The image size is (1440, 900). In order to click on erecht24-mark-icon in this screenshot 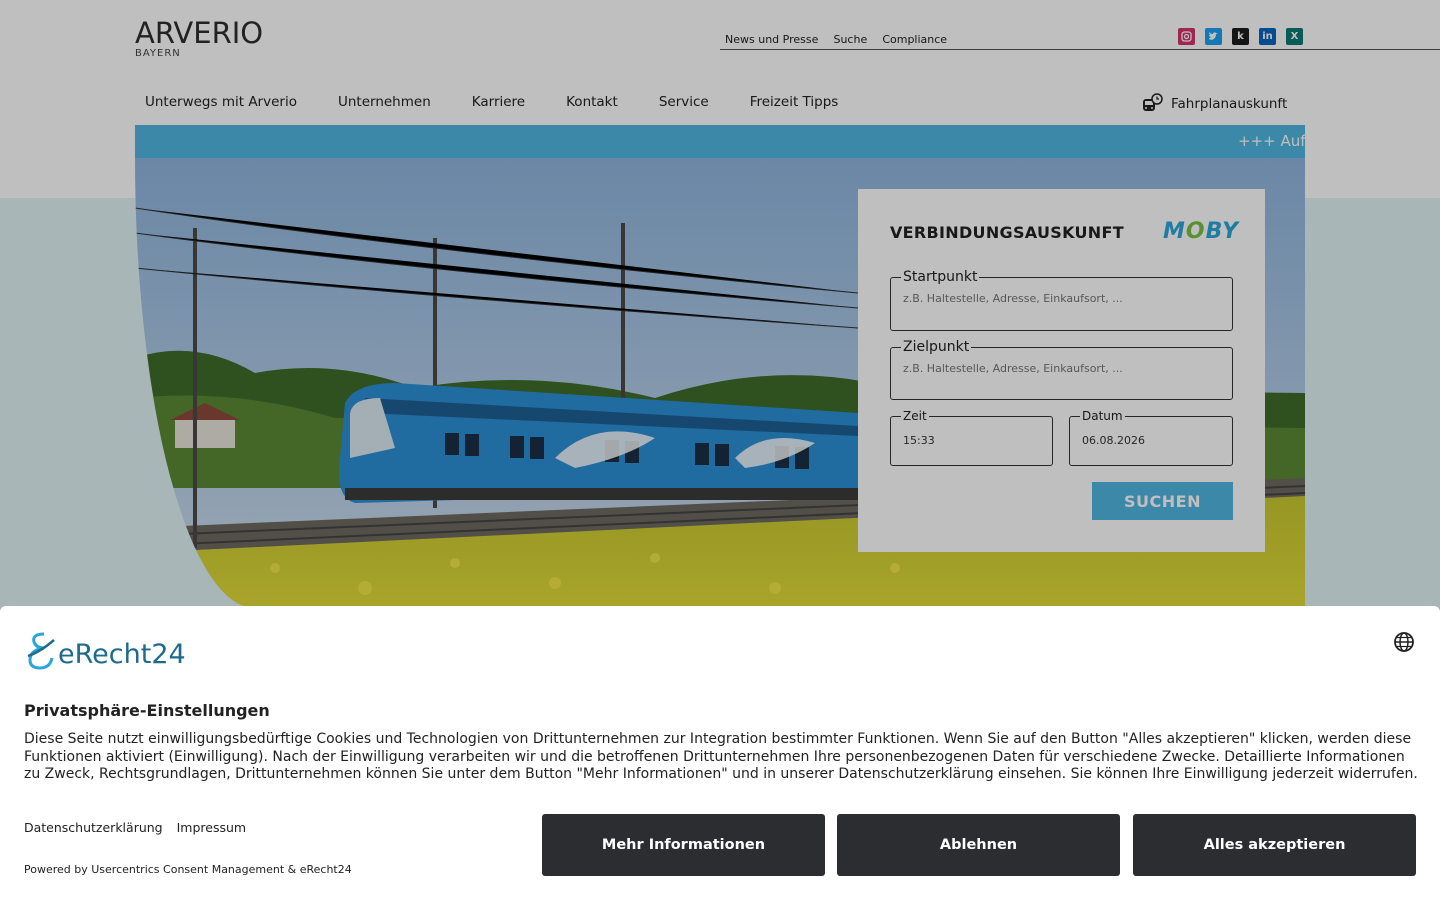, I will do `click(41, 650)`.